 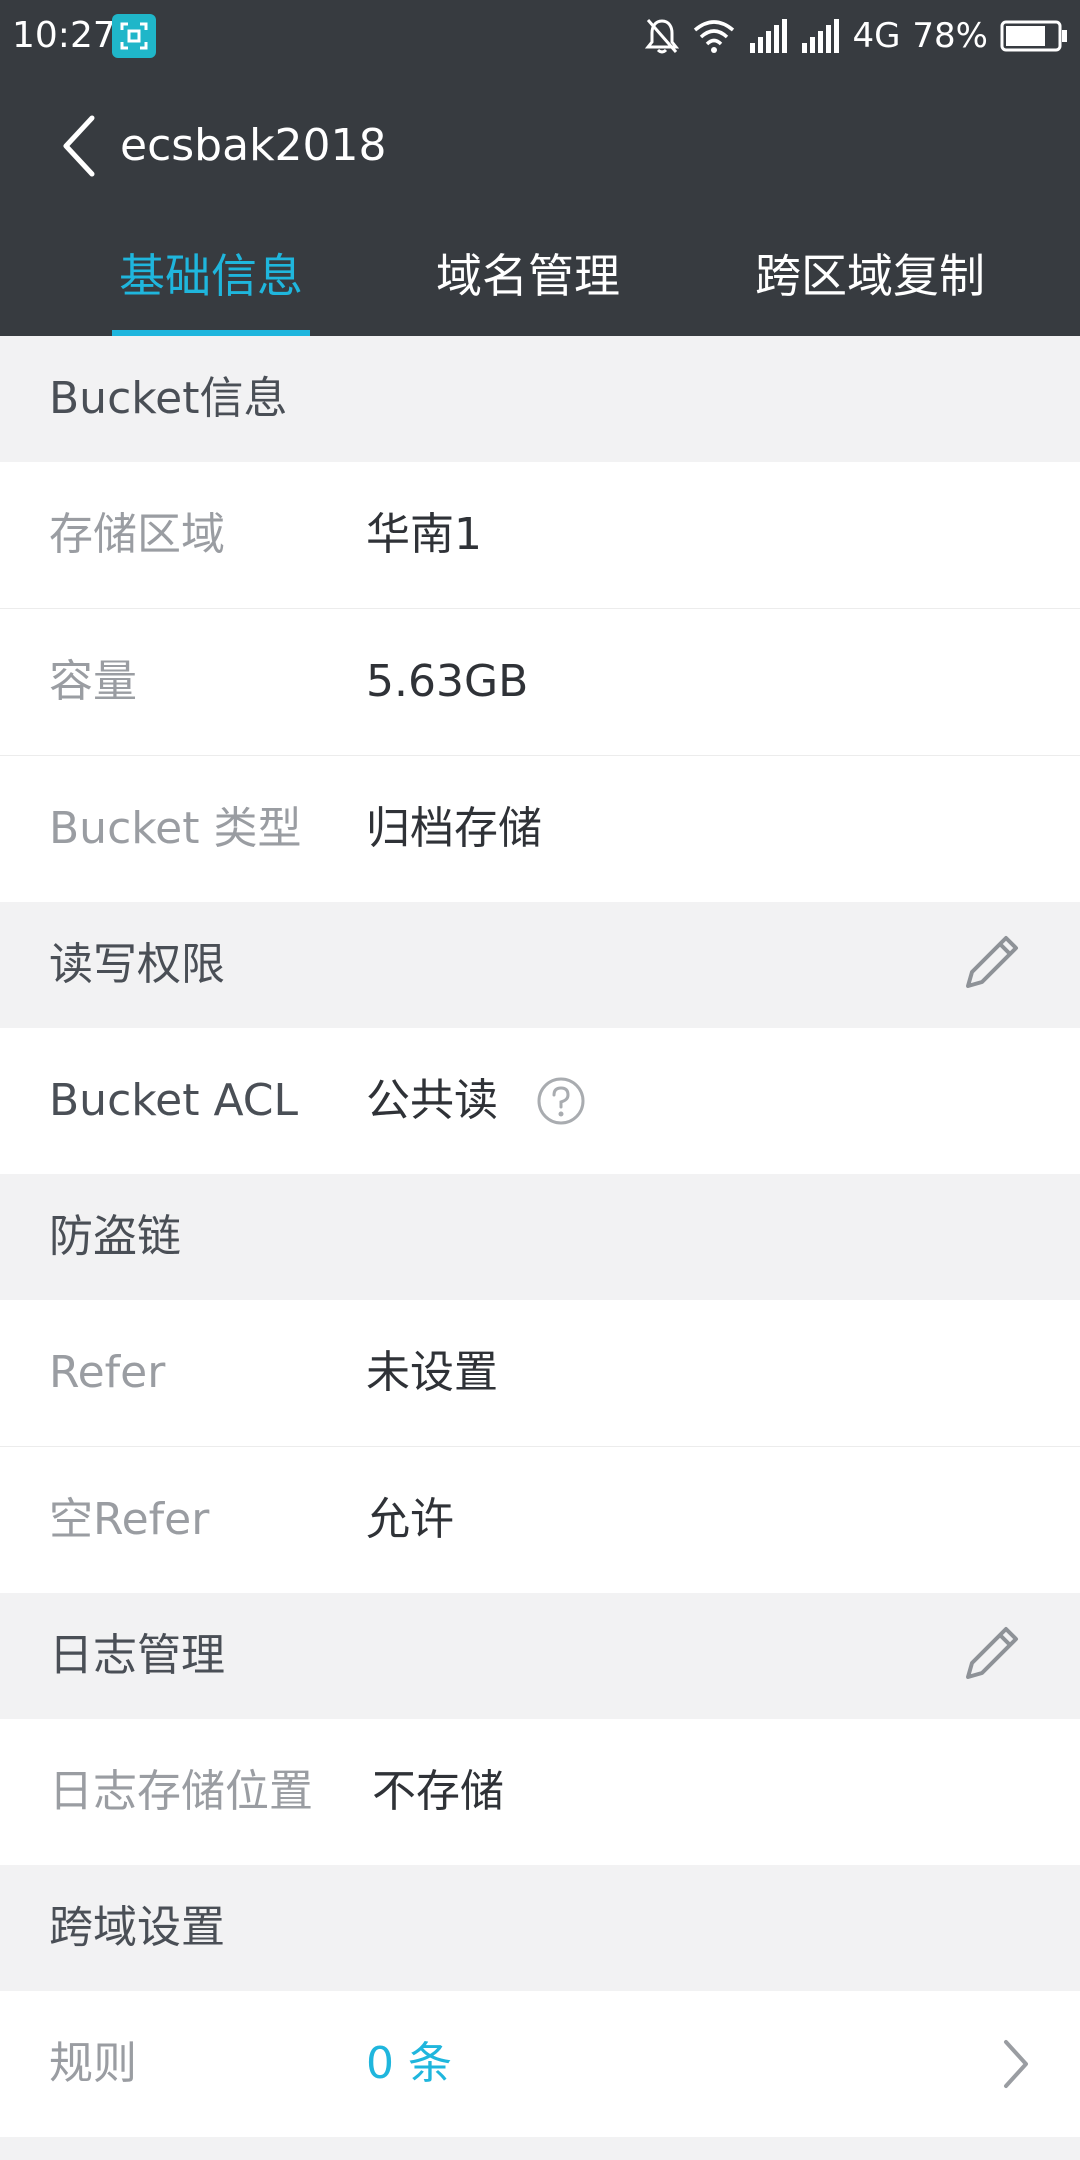 I want to click on row-value: 归档存储, so click(x=454, y=828).